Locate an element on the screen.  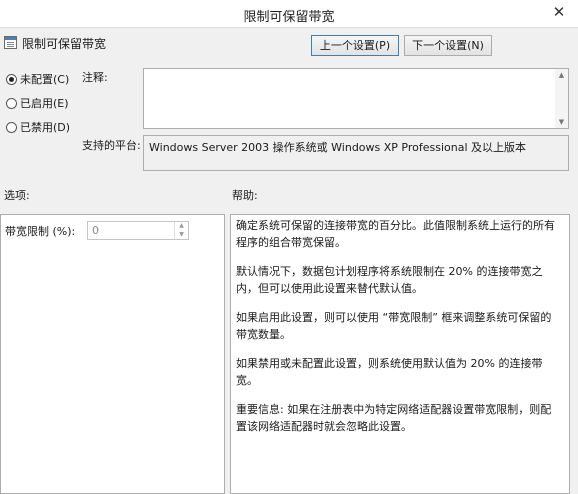
next-setting-button: 下一个设置(N) is located at coordinates (448, 45).